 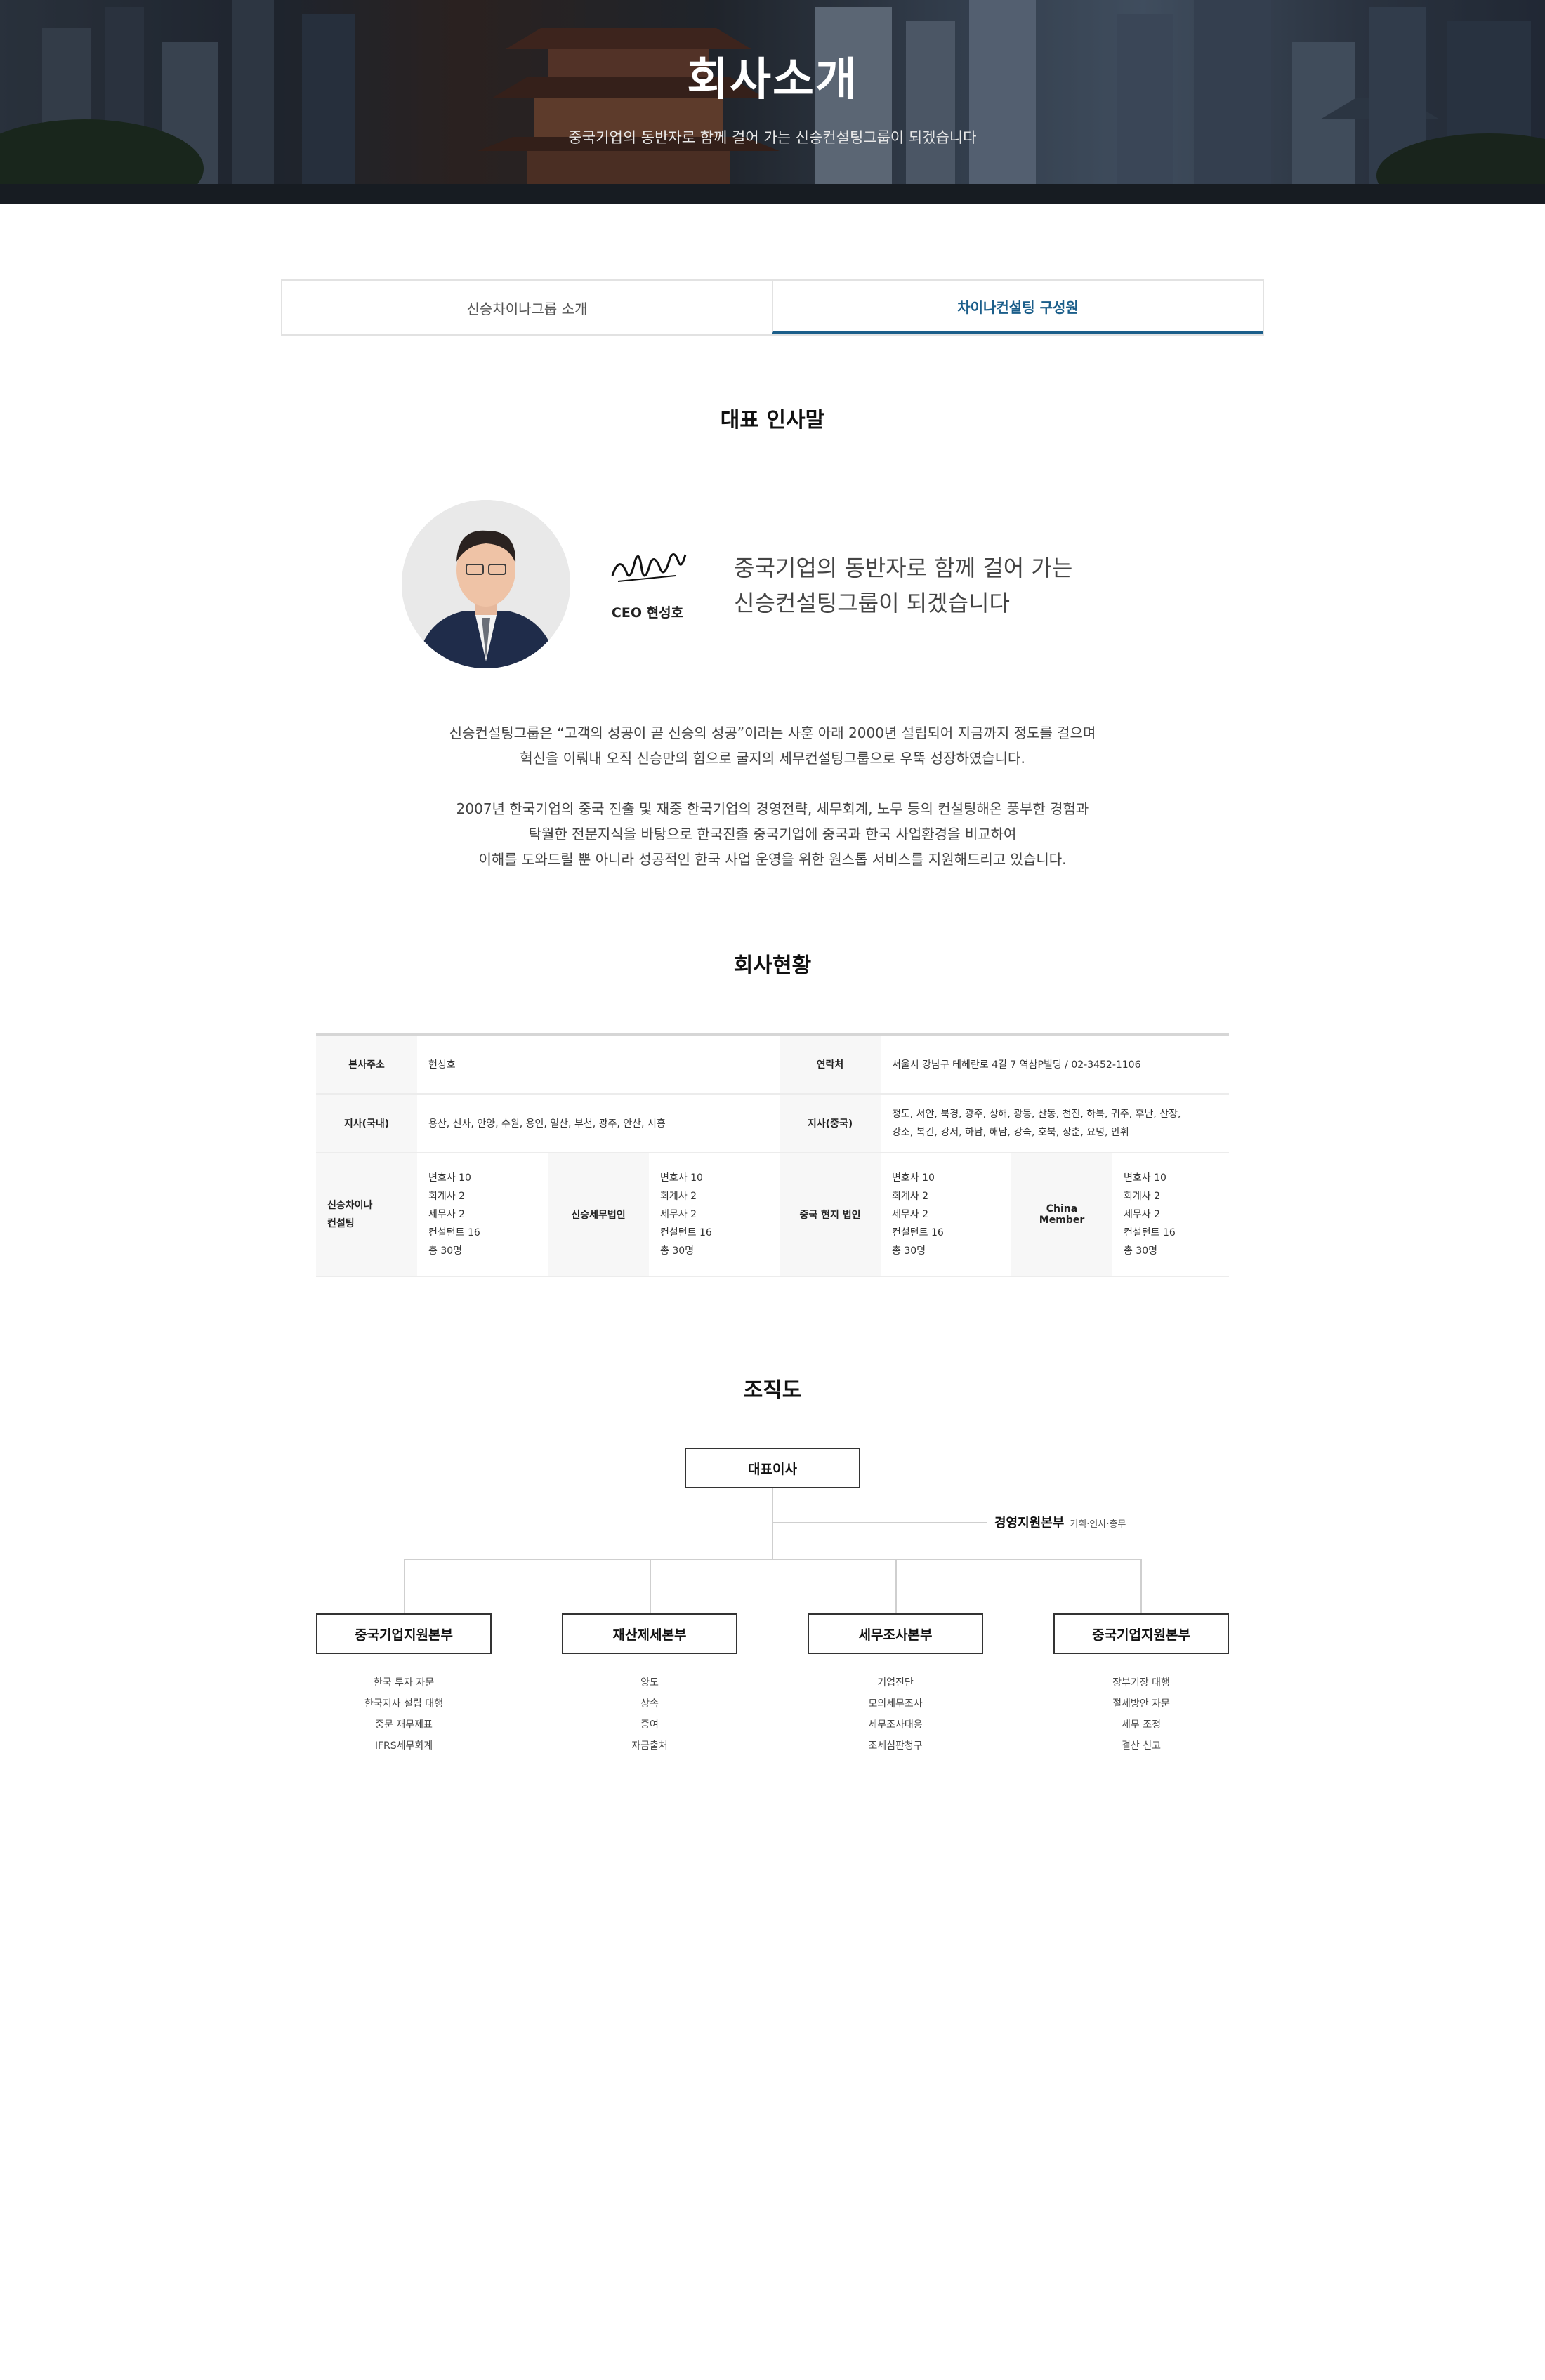 I want to click on org-dept-items: 장부기장 대행 절세방안 자문 세무 조정 결산 신고, so click(x=1141, y=1714).